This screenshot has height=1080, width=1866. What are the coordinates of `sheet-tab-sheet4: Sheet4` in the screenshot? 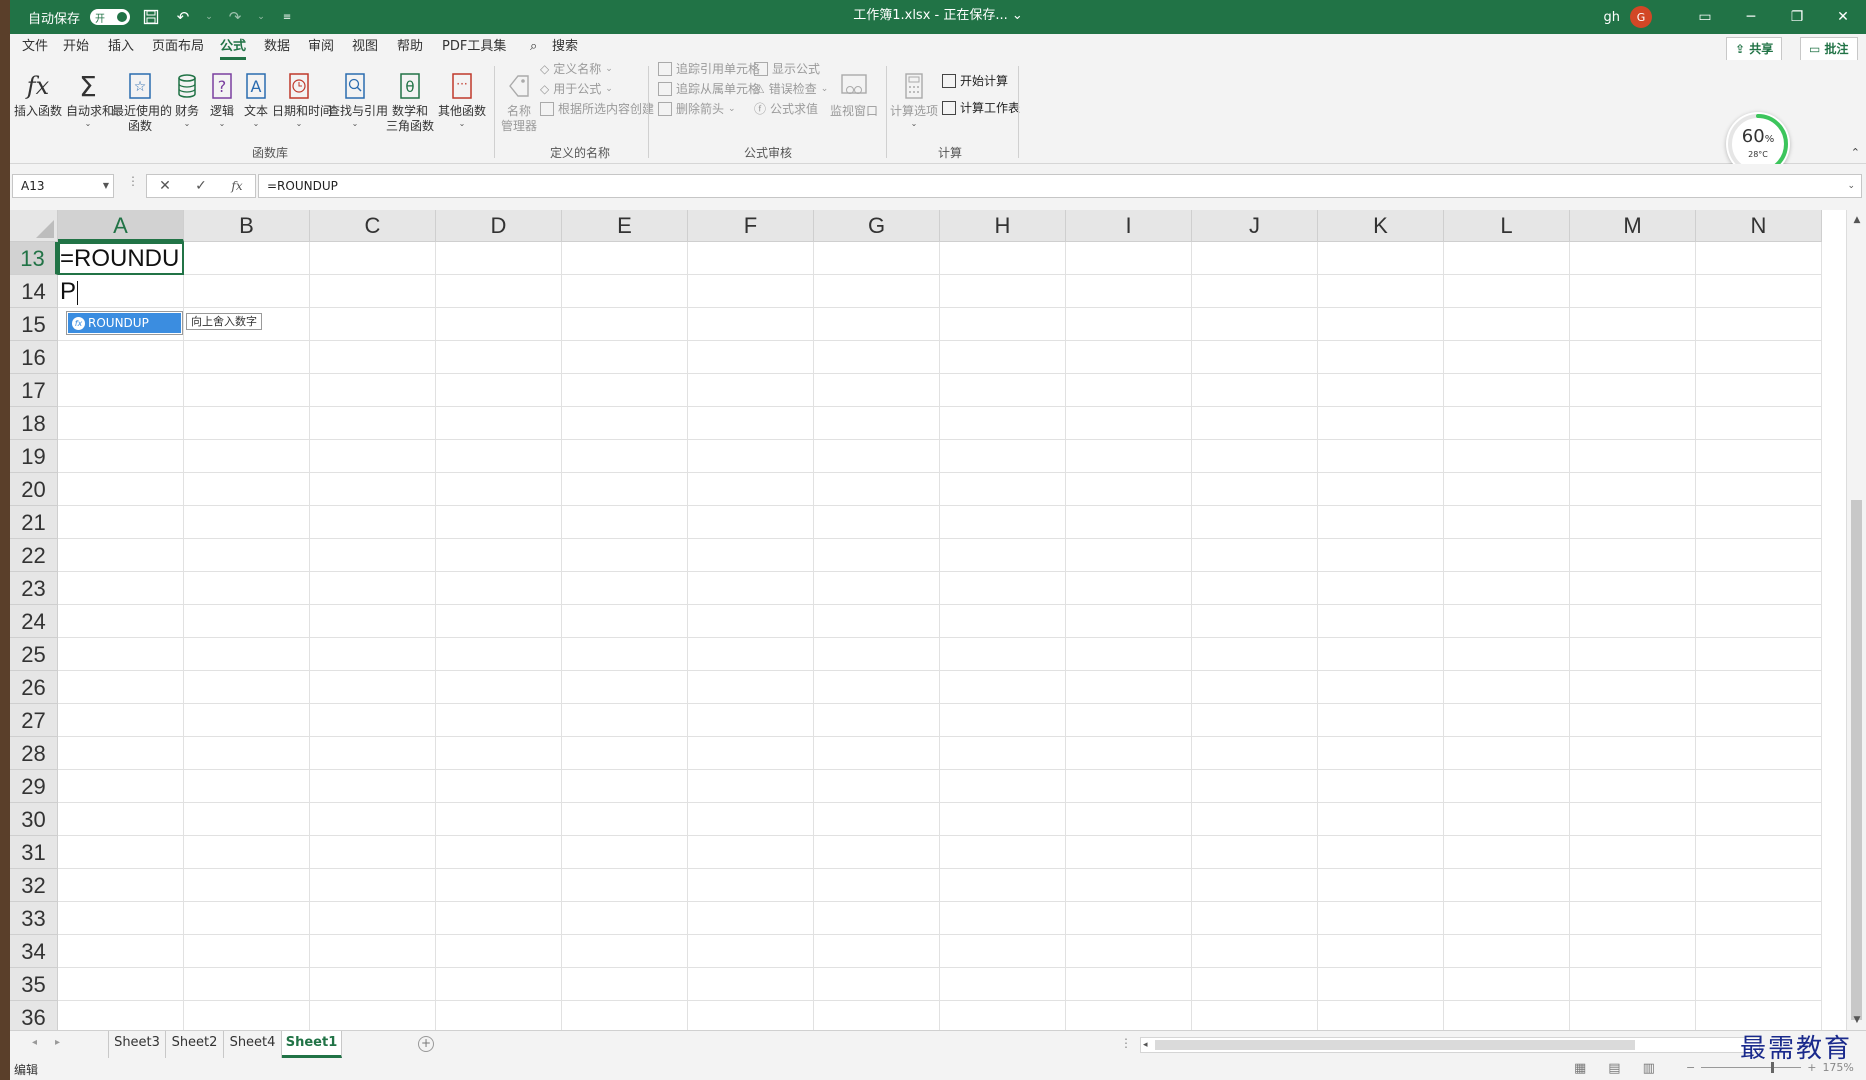 It's located at (253, 1044).